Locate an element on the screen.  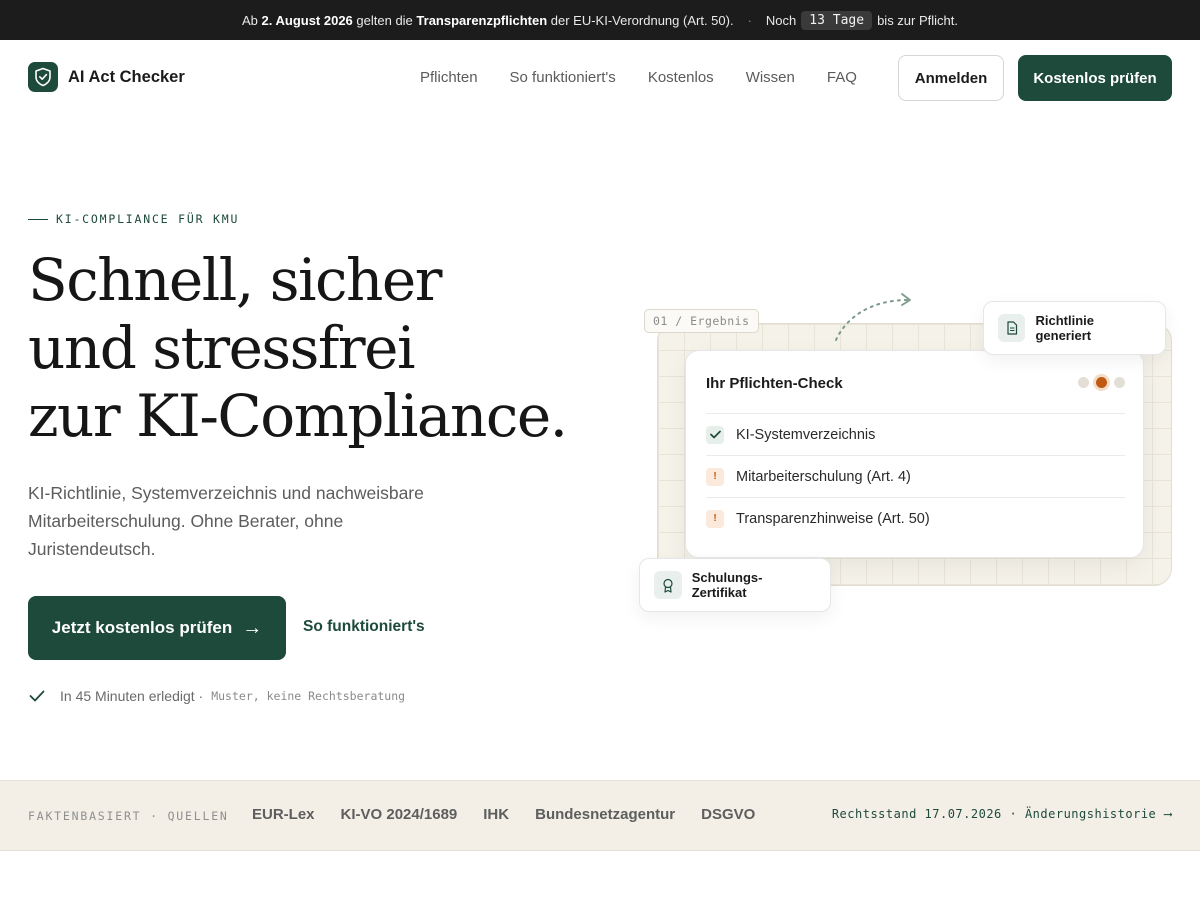
document-icon is located at coordinates (1012, 328).